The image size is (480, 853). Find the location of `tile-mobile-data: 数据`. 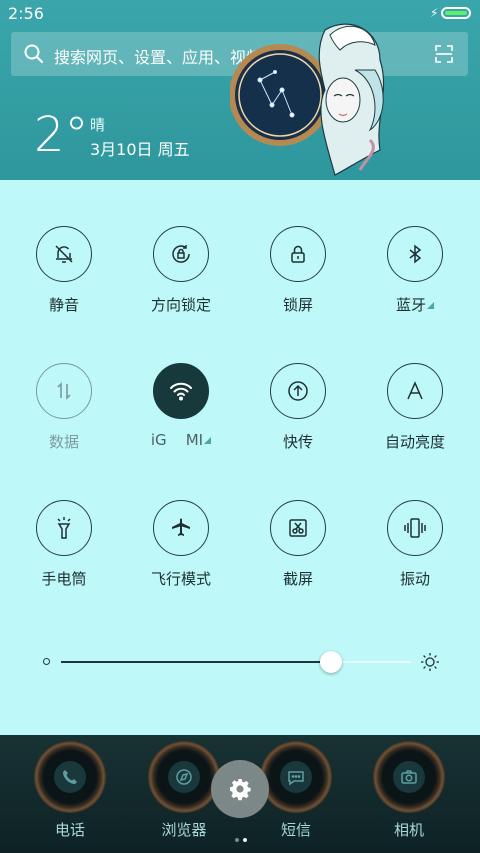

tile-mobile-data: 数据 is located at coordinates (64, 407).